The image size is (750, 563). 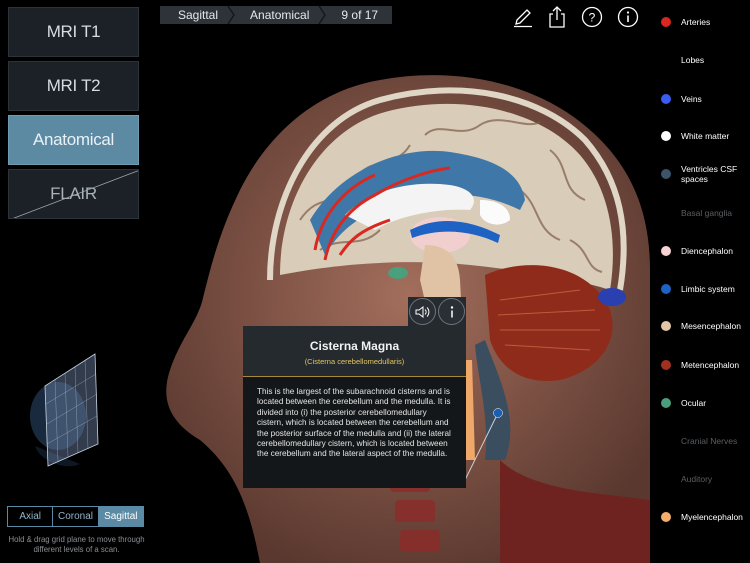 I want to click on legend-item-arteries: Arteries, so click(x=703, y=22).